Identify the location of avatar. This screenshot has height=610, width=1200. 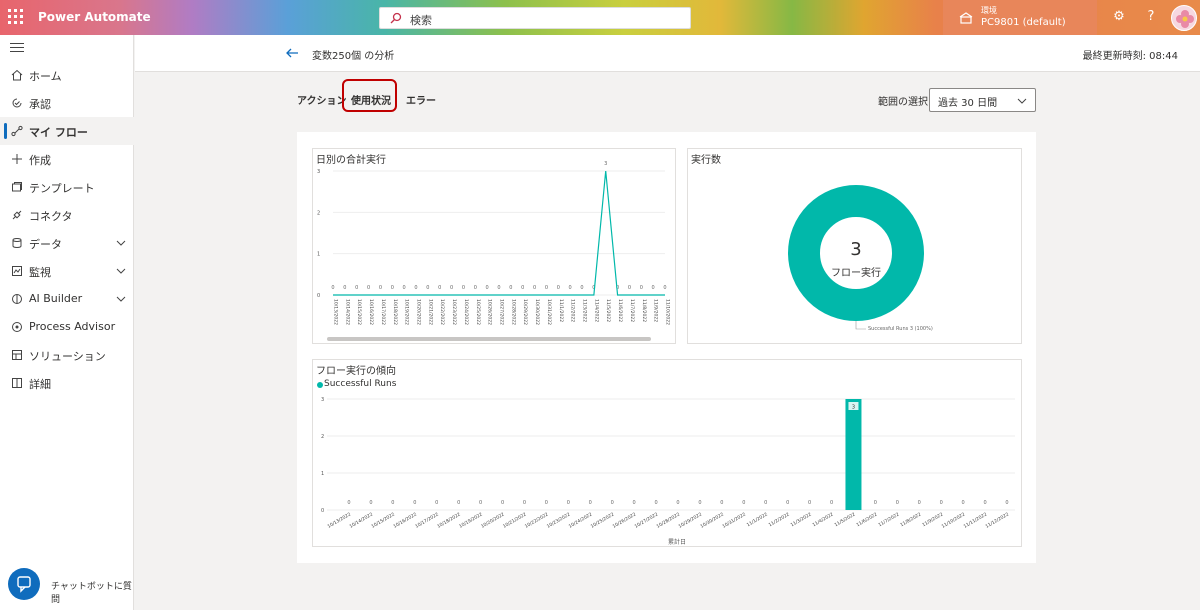
(1184, 18).